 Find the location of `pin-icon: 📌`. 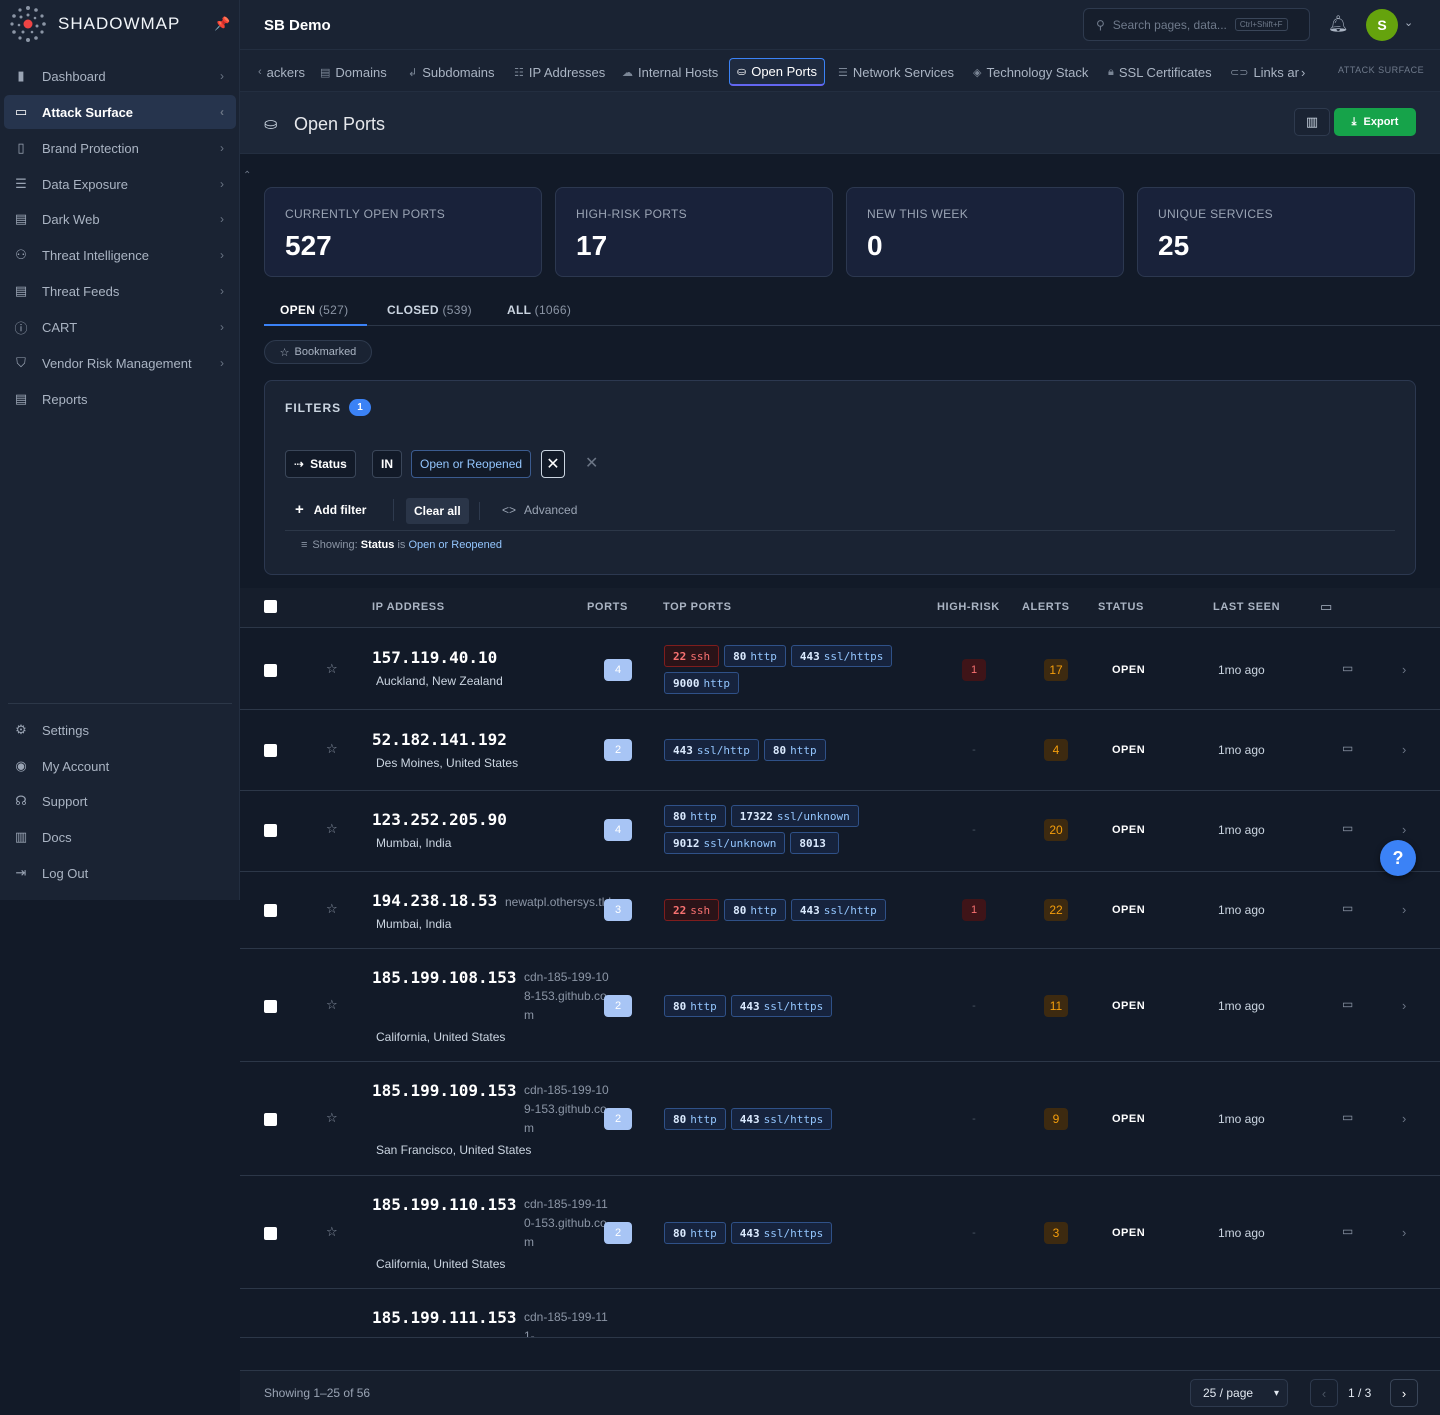

pin-icon: 📌 is located at coordinates (222, 24).